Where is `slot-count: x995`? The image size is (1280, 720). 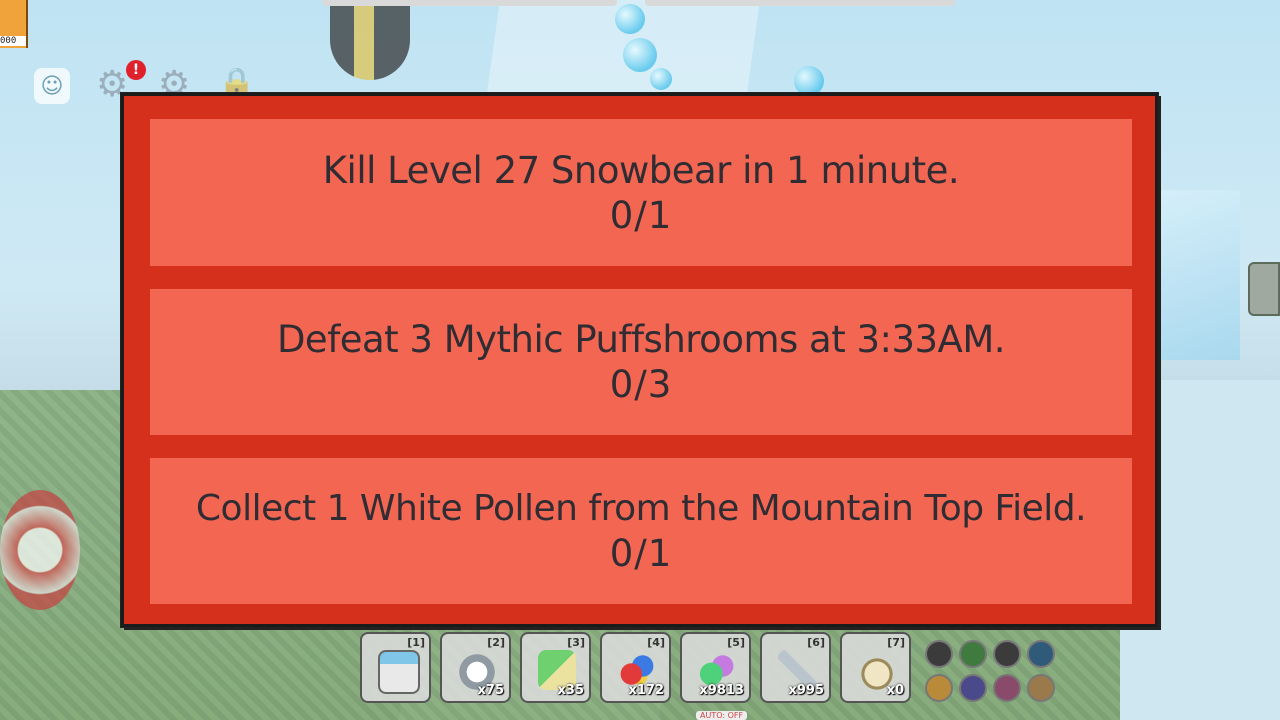 slot-count: x995 is located at coordinates (806, 690).